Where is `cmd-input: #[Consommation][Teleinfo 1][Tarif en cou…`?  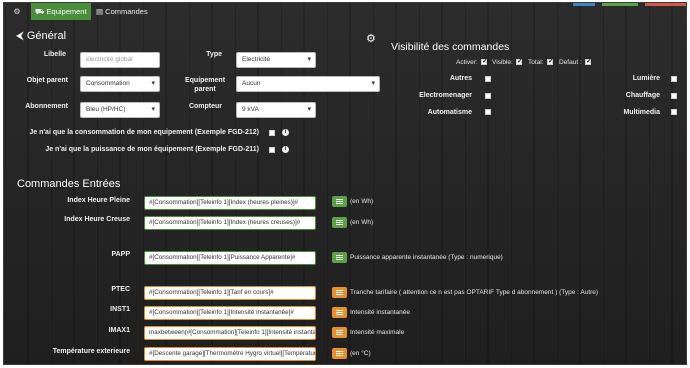 cmd-input: #[Consommation][Teleinfo 1][Tarif en cou… is located at coordinates (230, 293).